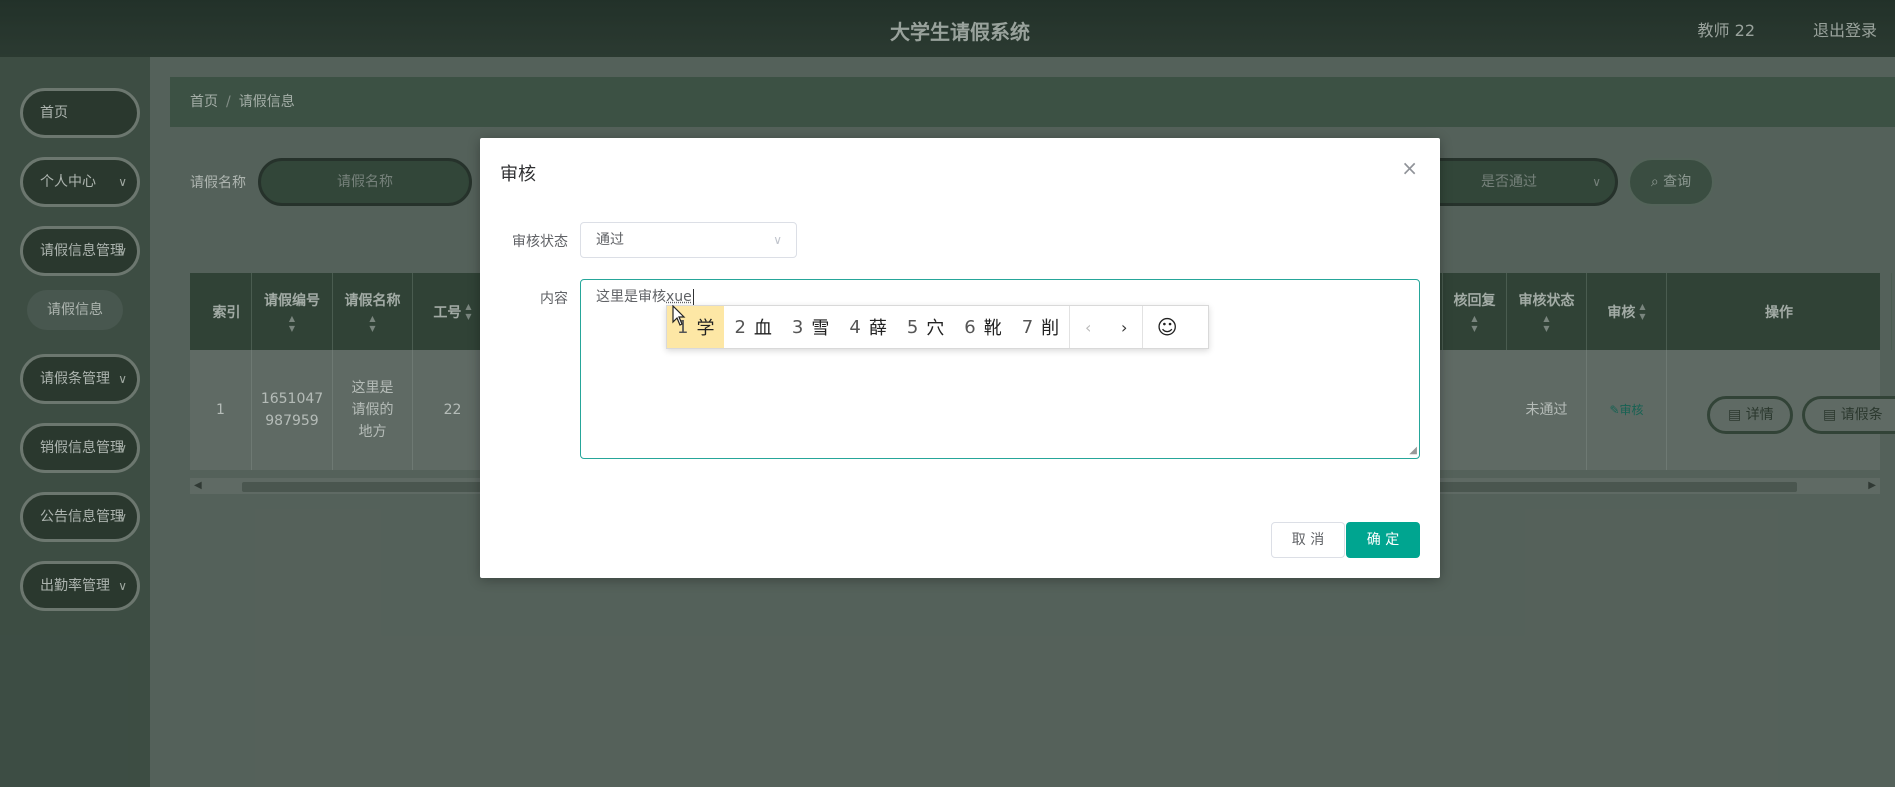  What do you see at coordinates (1050, 328) in the screenshot?
I see `ime-candidate-char: 削` at bounding box center [1050, 328].